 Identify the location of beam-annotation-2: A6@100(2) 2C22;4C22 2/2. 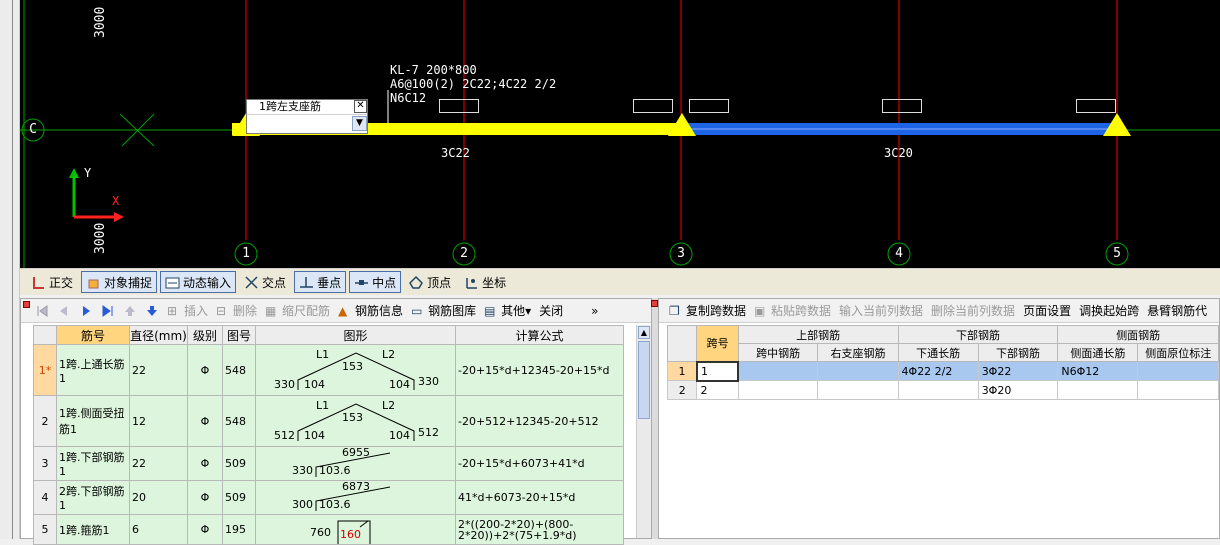
(473, 84).